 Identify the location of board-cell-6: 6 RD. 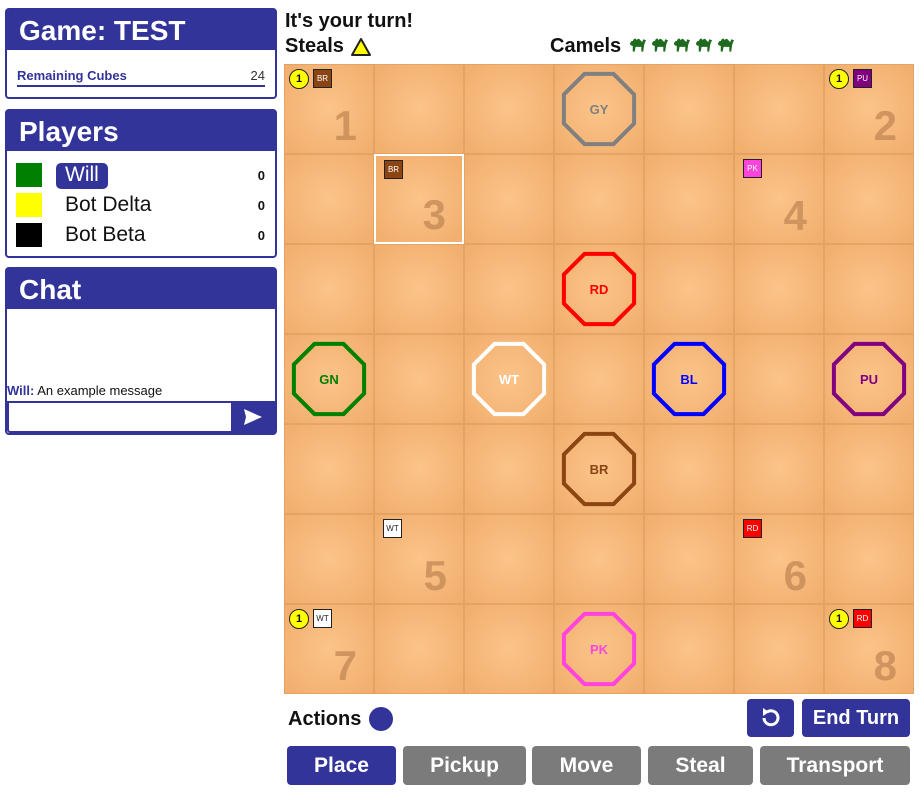
(779, 559).